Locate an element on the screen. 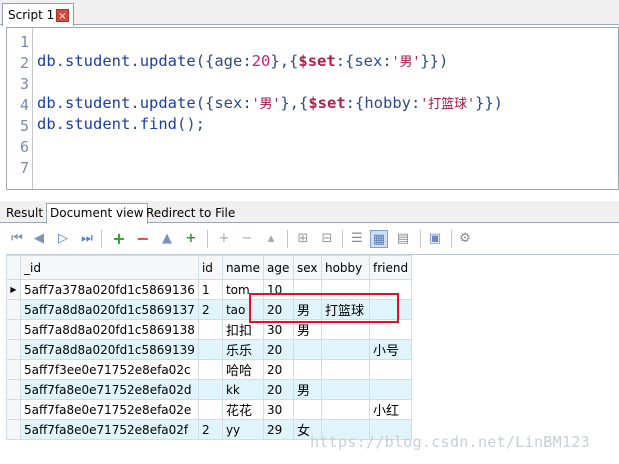 This screenshot has height=464, width=619. table-cell: kk is located at coordinates (242, 389).